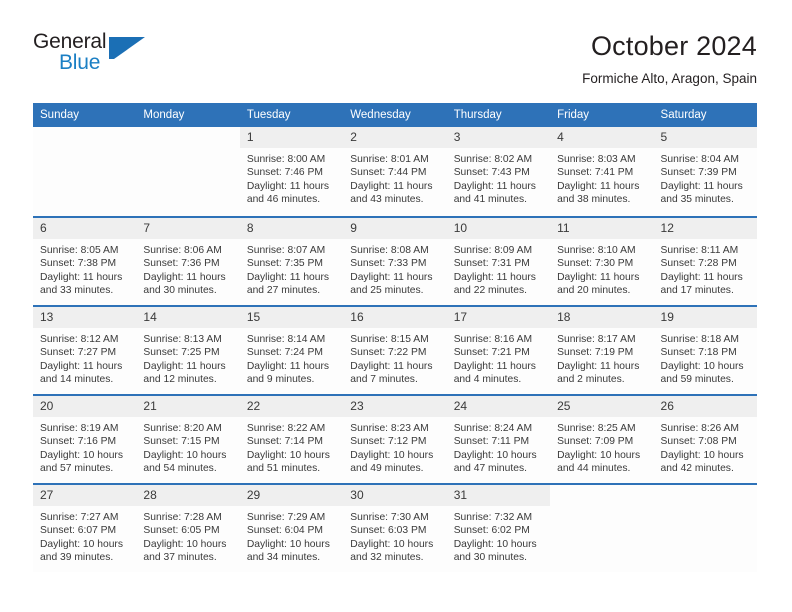  Describe the element at coordinates (498, 406) in the screenshot. I see `day-number: 24` at that location.